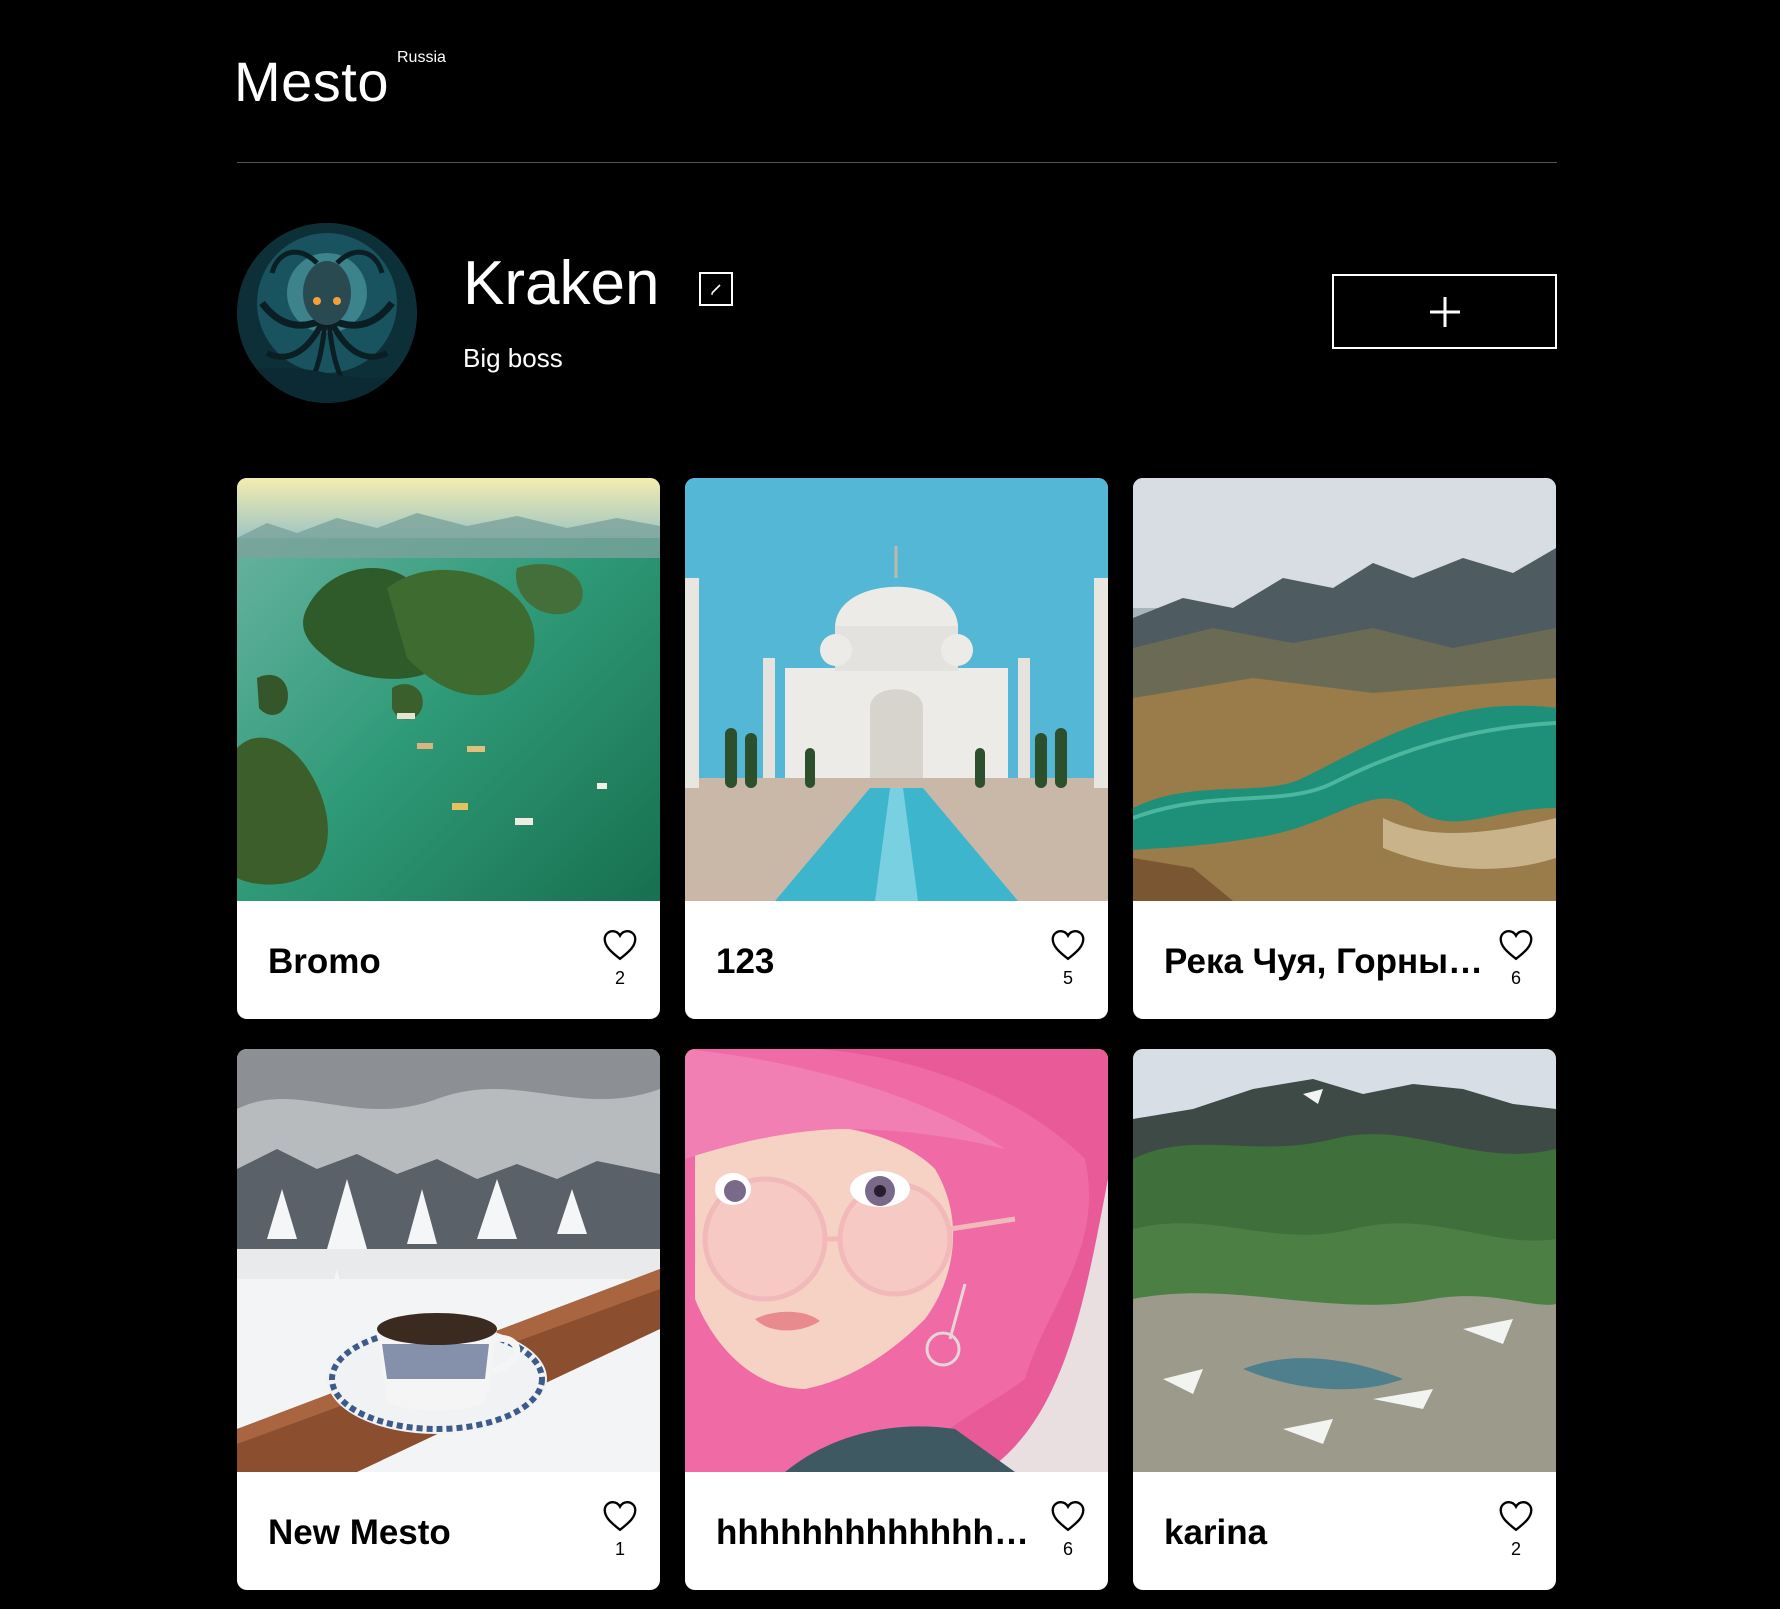 Image resolution: width=1780 pixels, height=1609 pixels. I want to click on mountain-river-image, so click(1344, 689).